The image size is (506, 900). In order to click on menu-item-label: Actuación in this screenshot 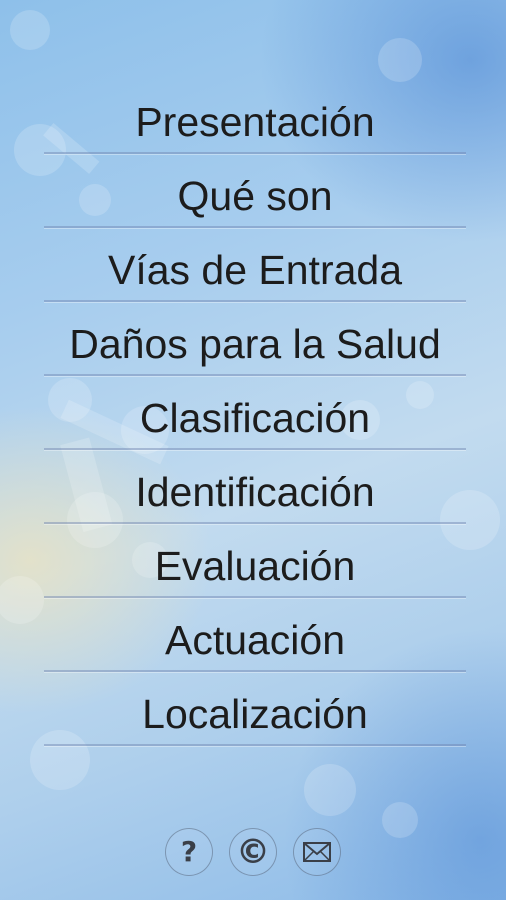, I will do `click(255, 640)`.